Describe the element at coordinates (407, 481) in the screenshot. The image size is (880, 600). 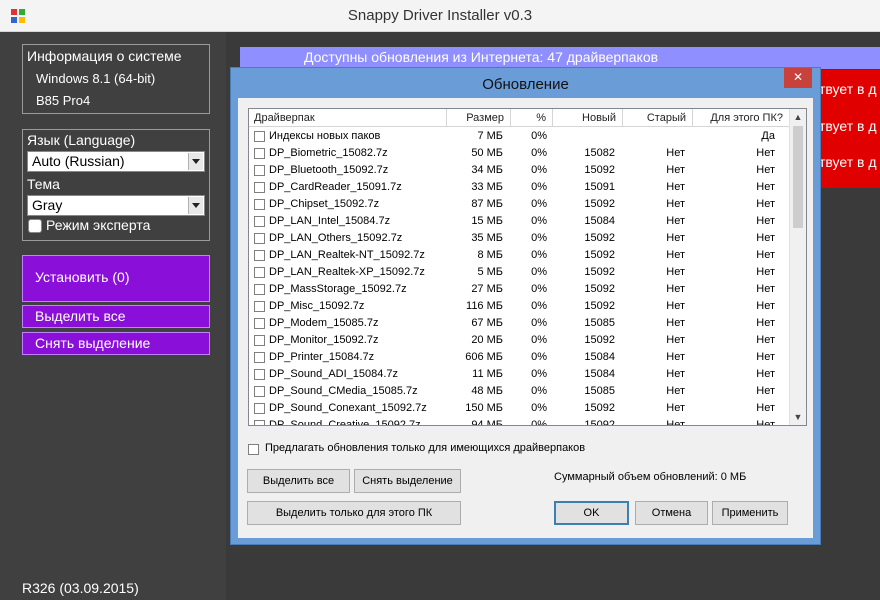
I see `dialog-deselect-button: Снять выделение` at that location.